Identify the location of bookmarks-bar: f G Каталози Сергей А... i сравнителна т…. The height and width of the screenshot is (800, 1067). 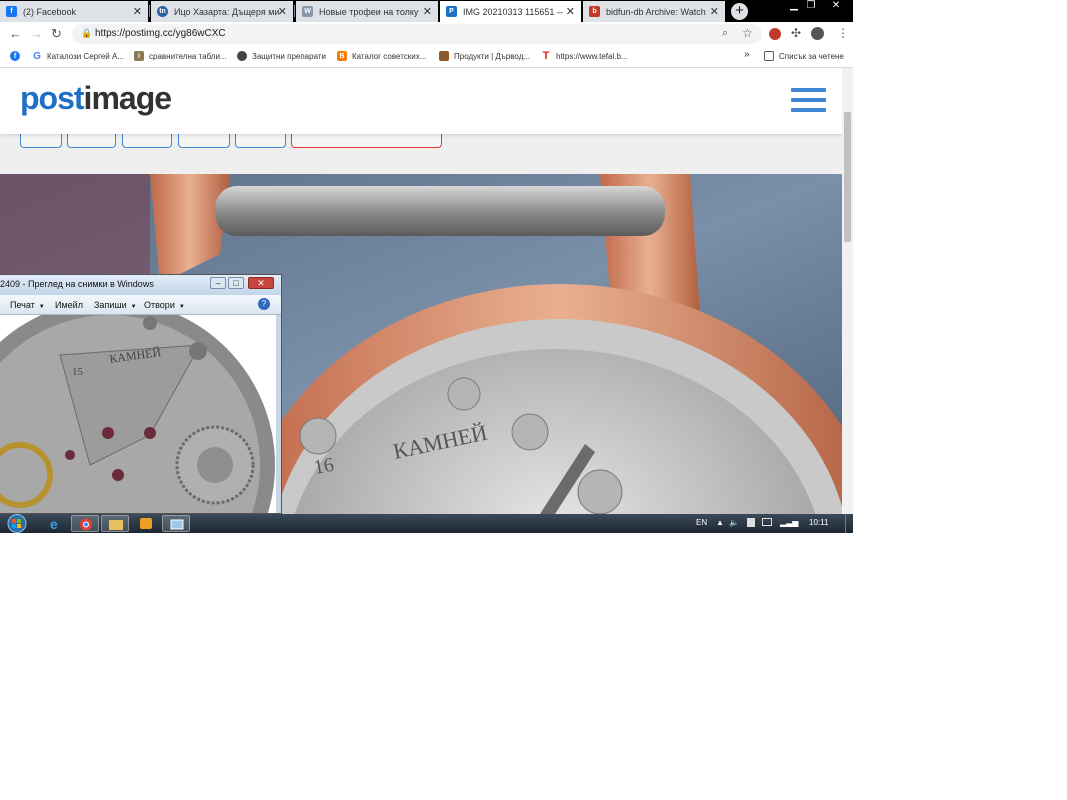
(426, 57).